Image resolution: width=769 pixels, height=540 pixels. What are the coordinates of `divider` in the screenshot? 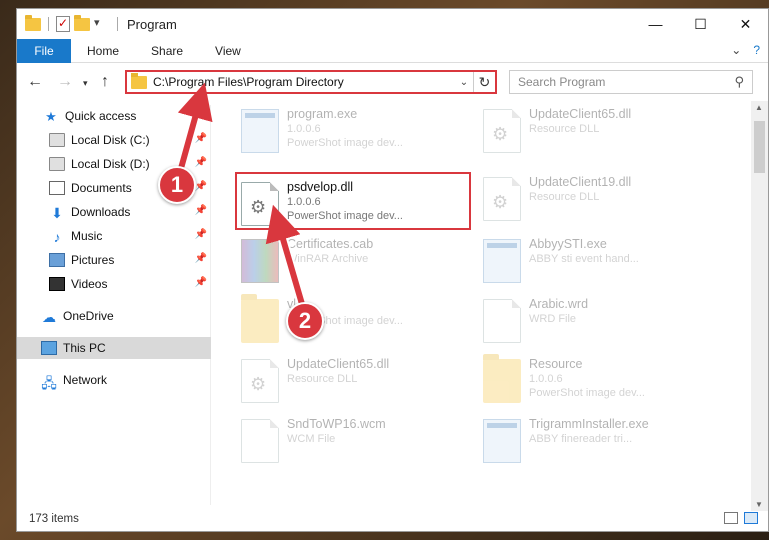 It's located at (117, 24).